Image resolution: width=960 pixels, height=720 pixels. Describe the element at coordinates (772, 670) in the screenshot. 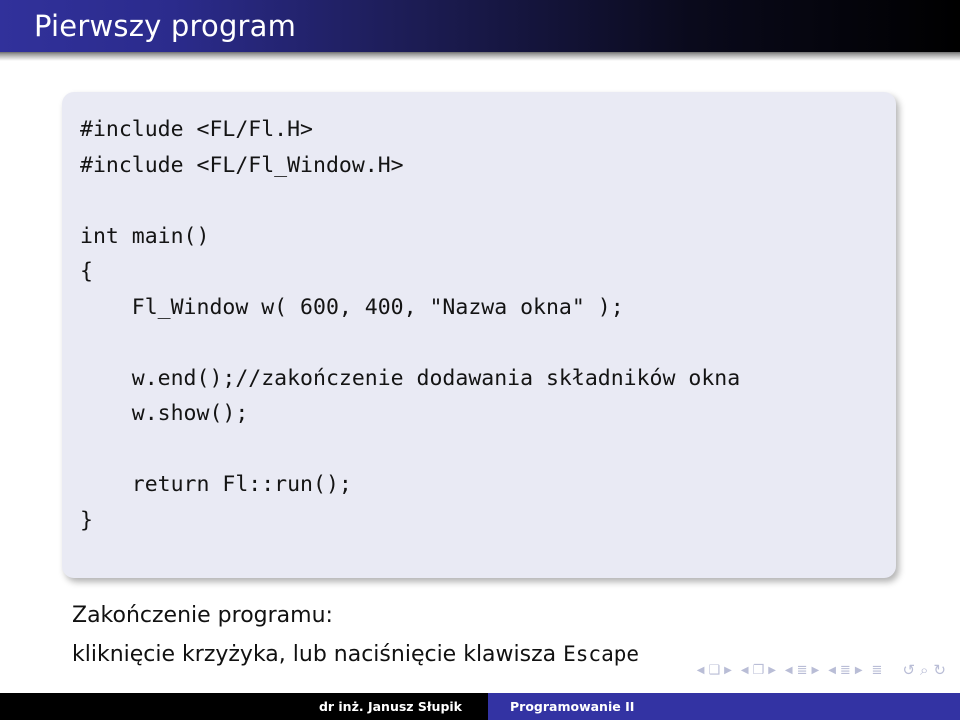

I see `next-subsection-icon: ▶` at that location.